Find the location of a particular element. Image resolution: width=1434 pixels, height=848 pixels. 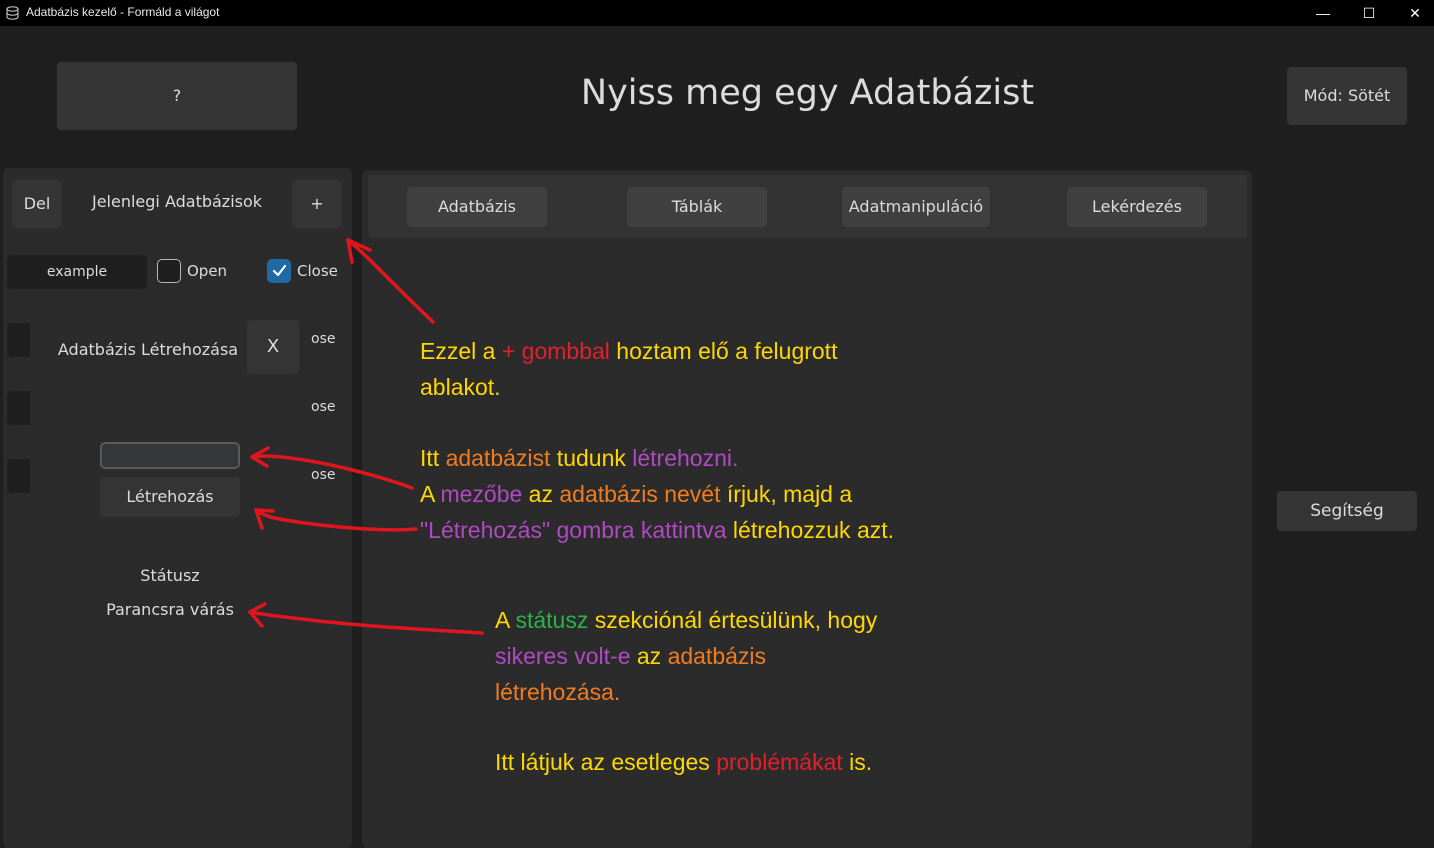

annotation-text: adatbázis nevét is located at coordinates (640, 494).